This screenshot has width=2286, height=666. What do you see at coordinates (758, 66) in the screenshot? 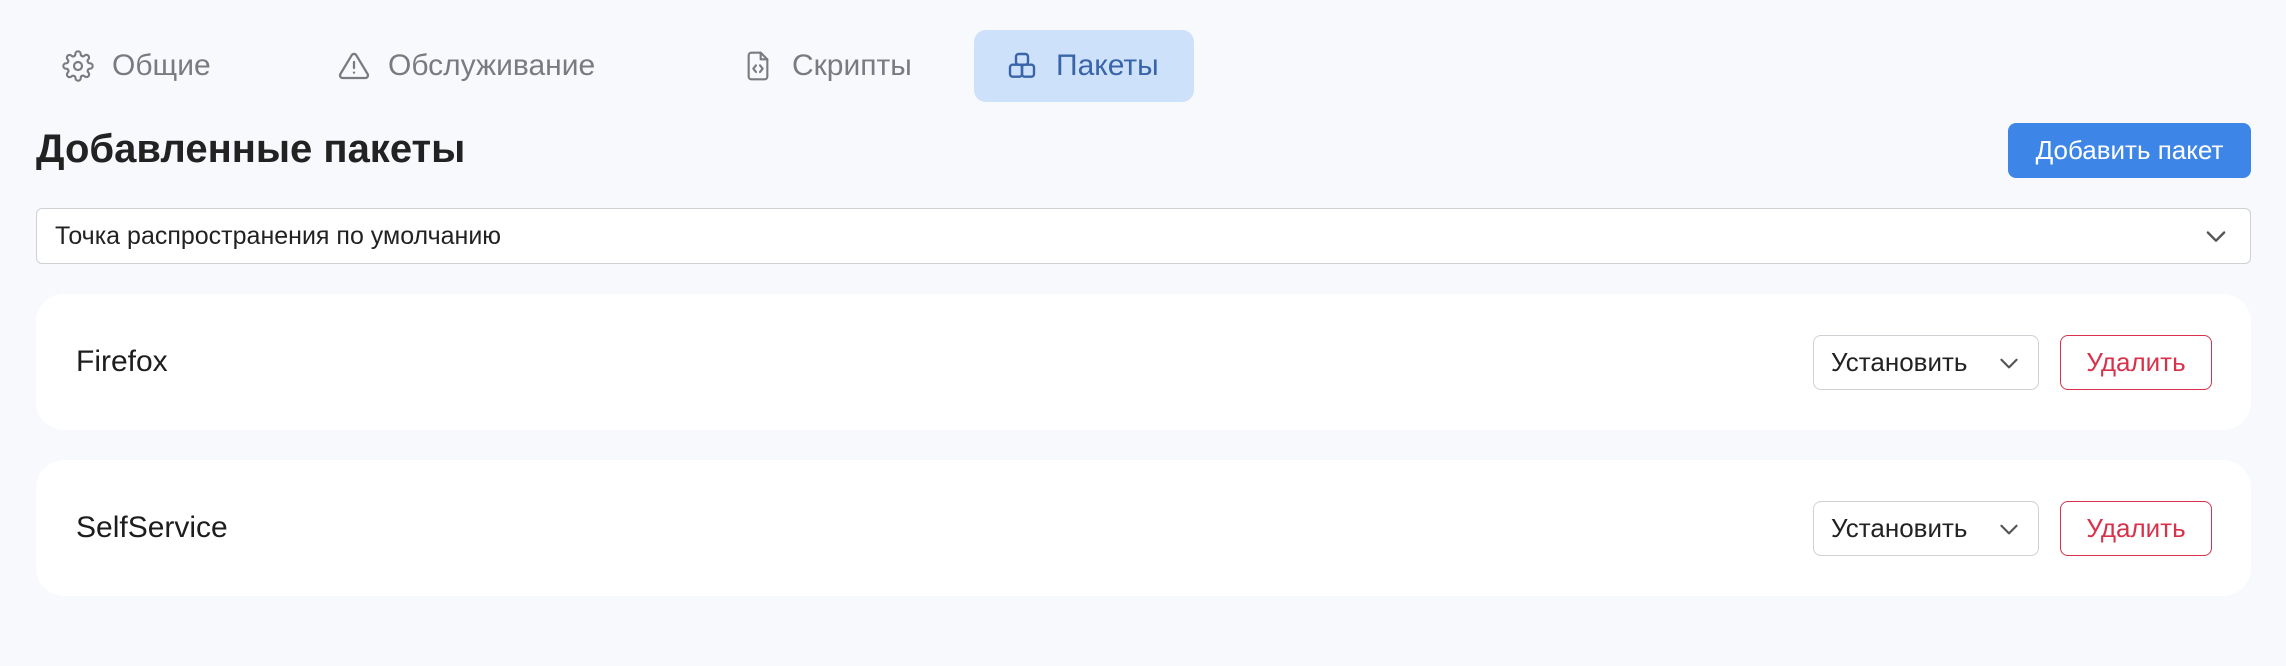
I see `code-file-icon` at bounding box center [758, 66].